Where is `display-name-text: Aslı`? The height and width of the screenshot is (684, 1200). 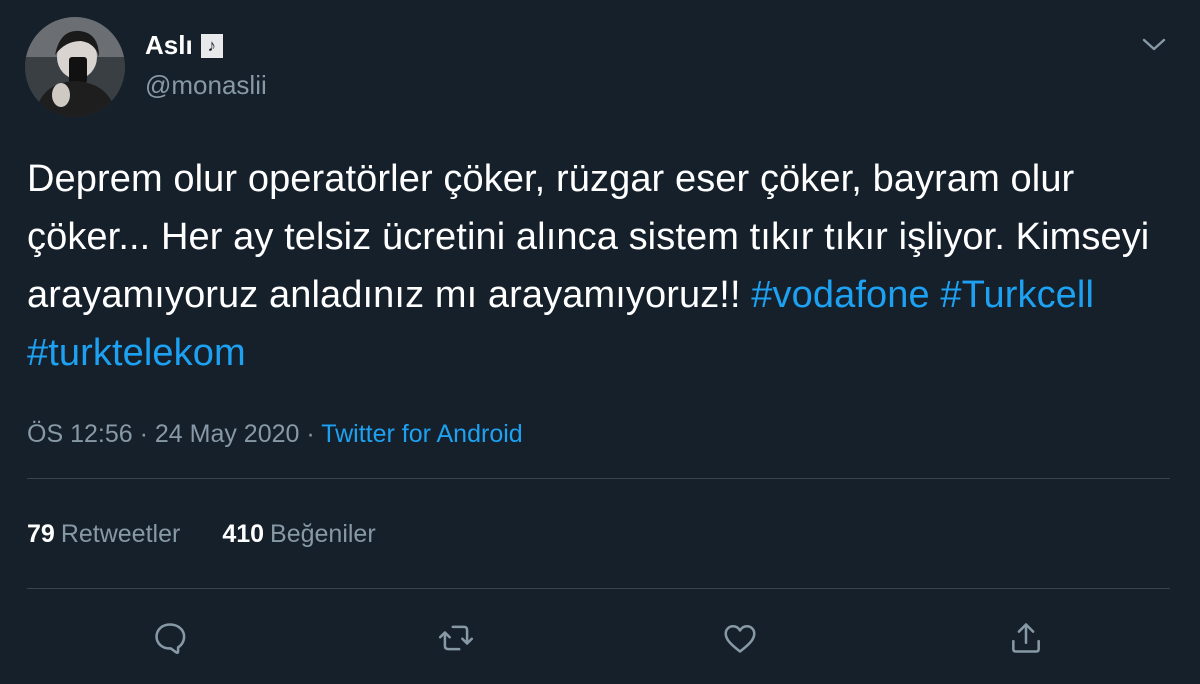 display-name-text: Aslı is located at coordinates (169, 45).